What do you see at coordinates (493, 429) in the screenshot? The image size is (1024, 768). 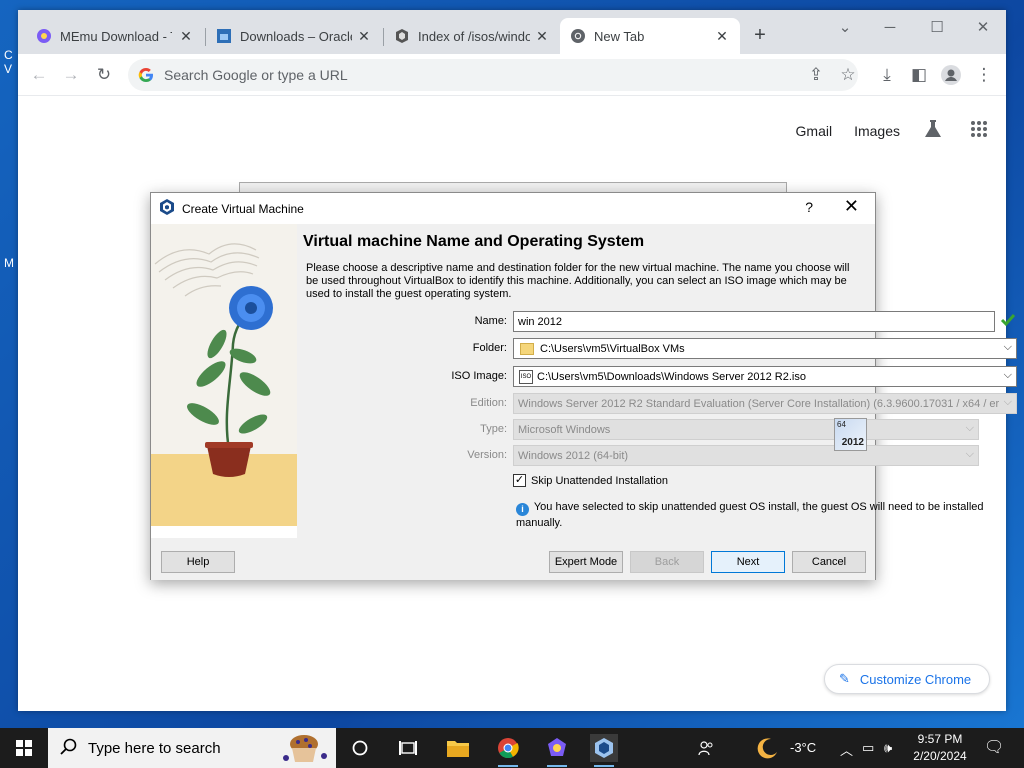 I see `type-label: Type:` at bounding box center [493, 429].